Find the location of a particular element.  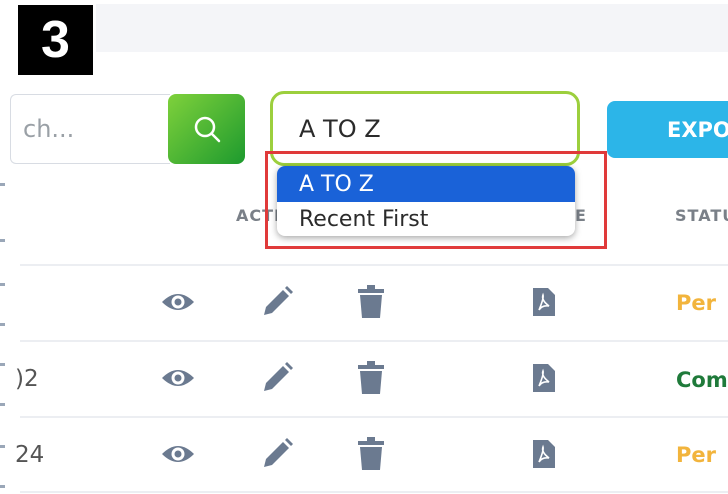

export-button: EXPO is located at coordinates (667, 129).